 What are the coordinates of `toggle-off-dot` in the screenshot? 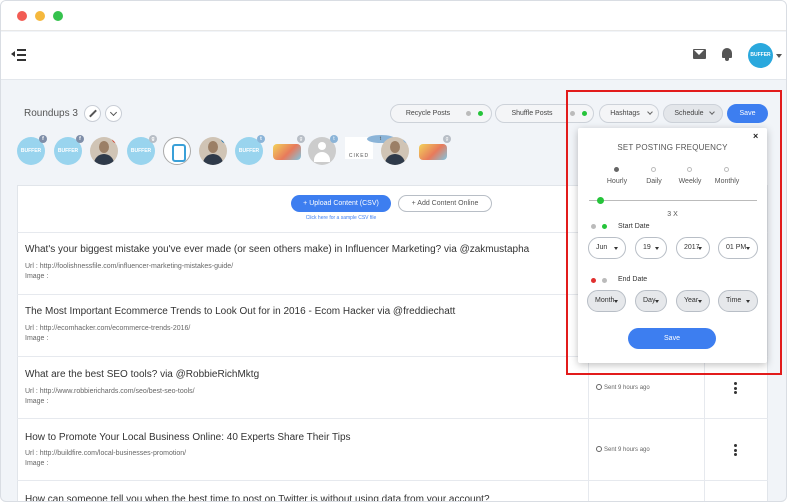 It's located at (468, 113).